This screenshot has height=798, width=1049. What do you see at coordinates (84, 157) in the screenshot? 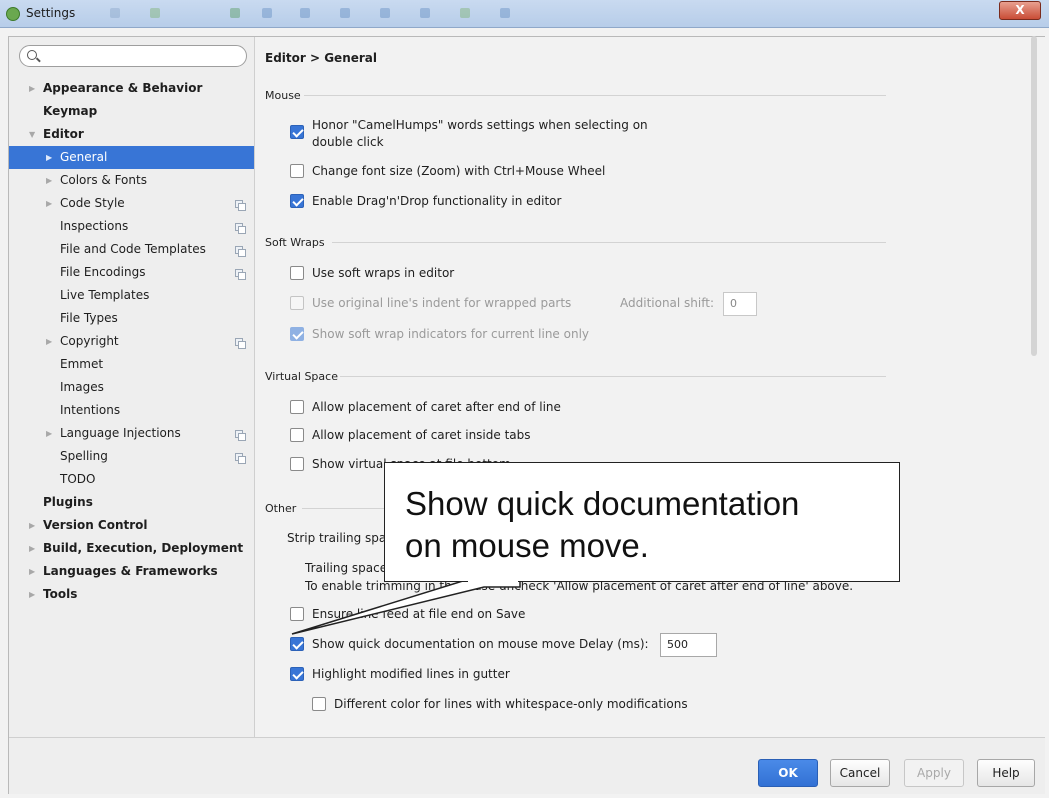
I see `sidebar-item-label: General` at bounding box center [84, 157].